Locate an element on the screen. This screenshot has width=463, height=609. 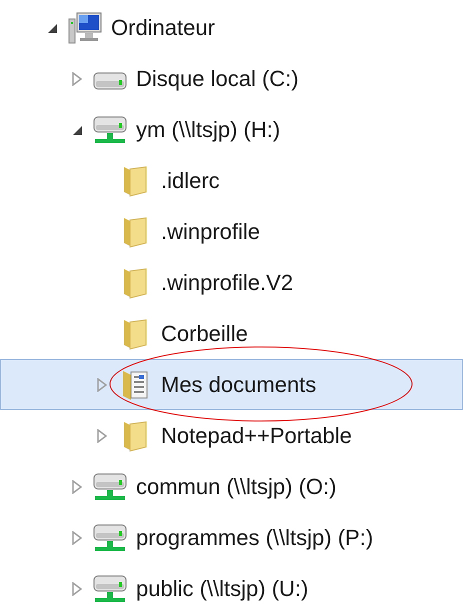
tree-item: ym (\\ltsjp) (H:) is located at coordinates (231, 129).